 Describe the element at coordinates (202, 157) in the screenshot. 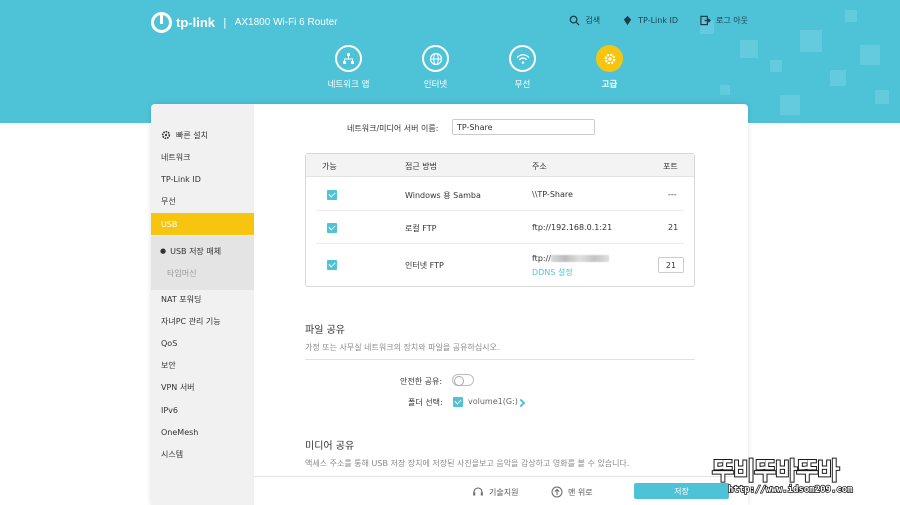

I see `sidebar-item-network: 네트워크` at that location.